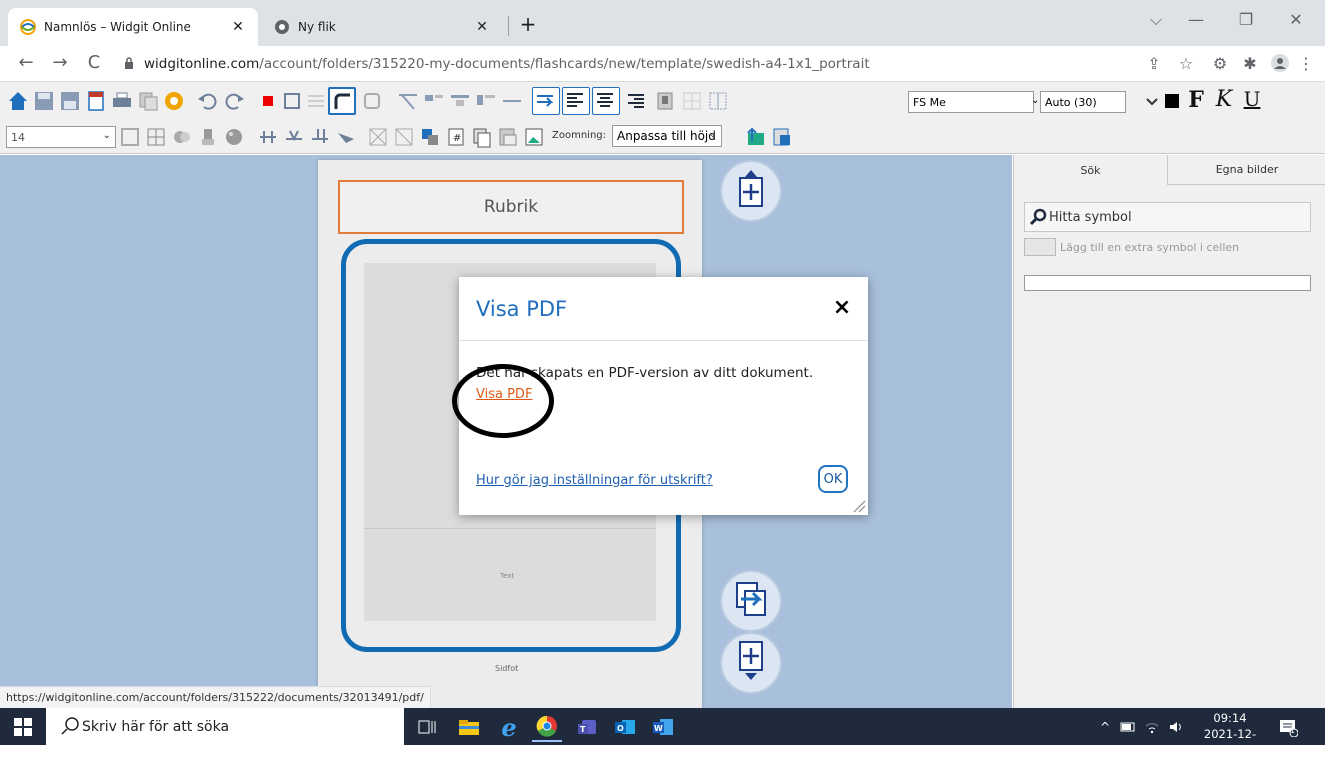  Describe the element at coordinates (174, 101) in the screenshot. I see `settings-gear-icon` at that location.